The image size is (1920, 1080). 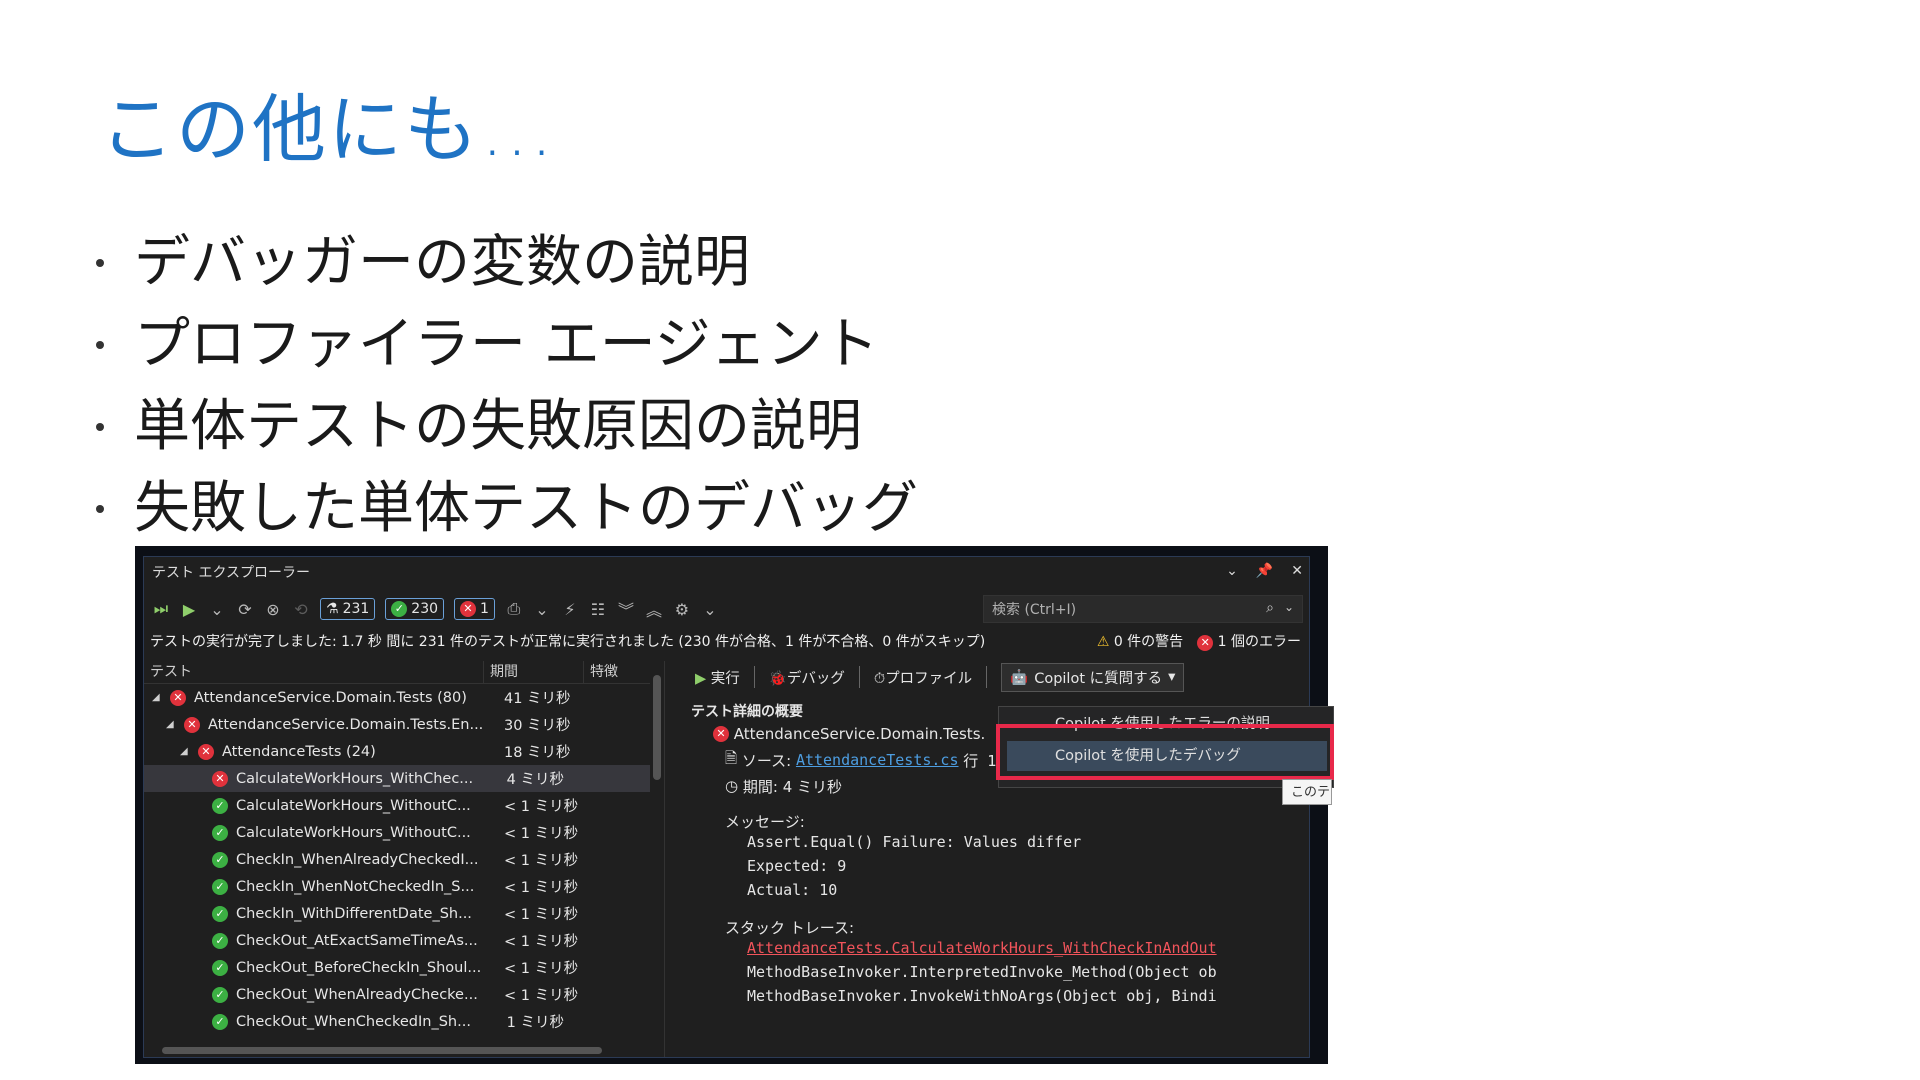 What do you see at coordinates (777, 678) in the screenshot?
I see `debug-icon: 🐞` at bounding box center [777, 678].